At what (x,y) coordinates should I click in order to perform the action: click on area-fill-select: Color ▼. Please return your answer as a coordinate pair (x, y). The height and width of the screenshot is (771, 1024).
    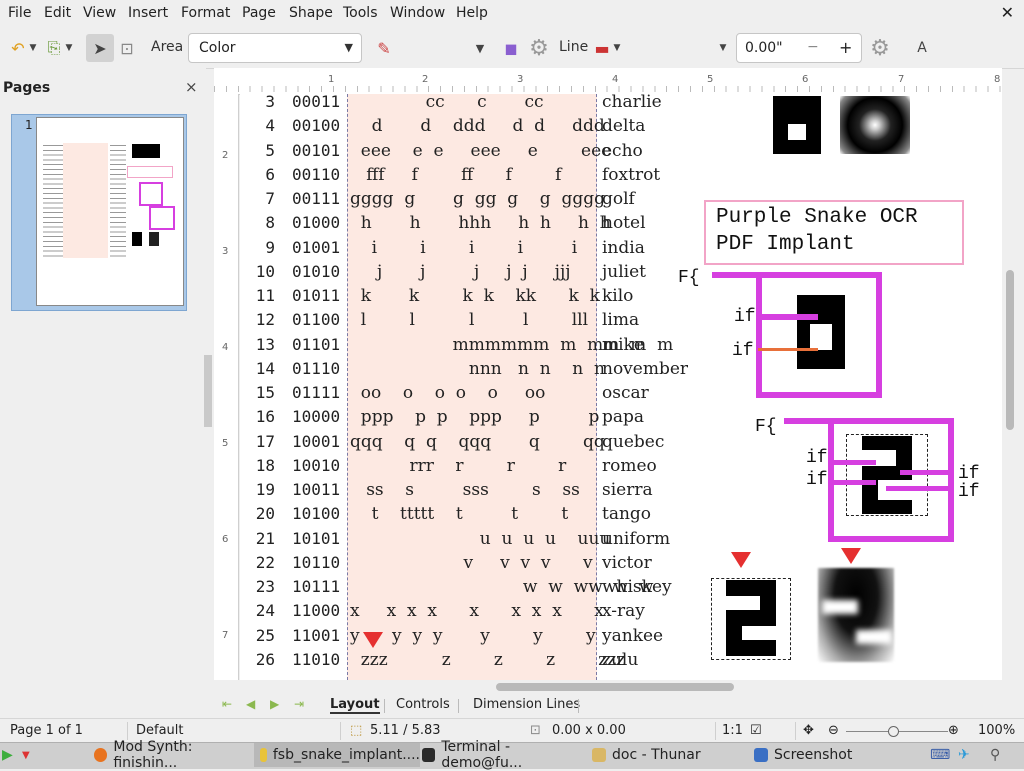
    Looking at the image, I should click on (275, 48).